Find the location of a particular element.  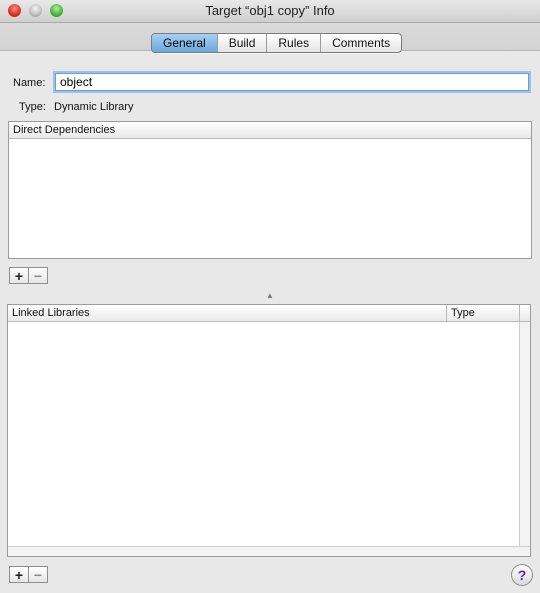

window-title: Target “obj1 copy” Info is located at coordinates (270, 10).